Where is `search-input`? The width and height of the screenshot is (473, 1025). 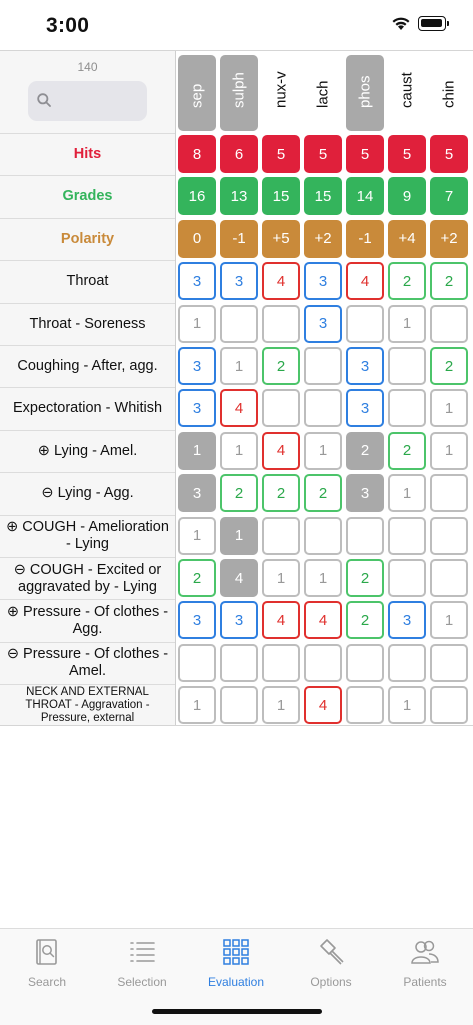 search-input is located at coordinates (87, 101).